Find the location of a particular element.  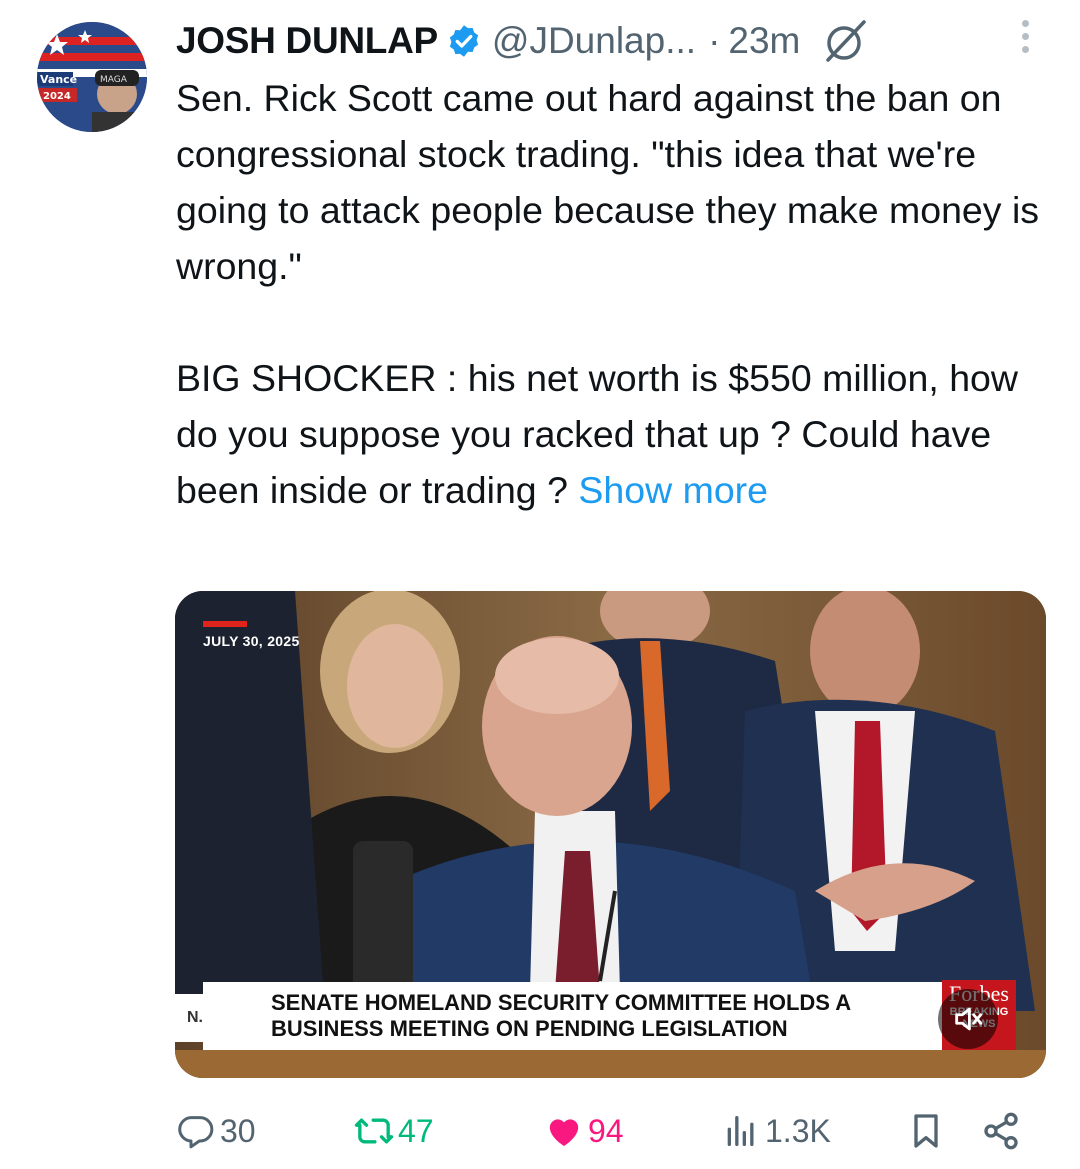

show-more-link: Show more is located at coordinates (673, 490).